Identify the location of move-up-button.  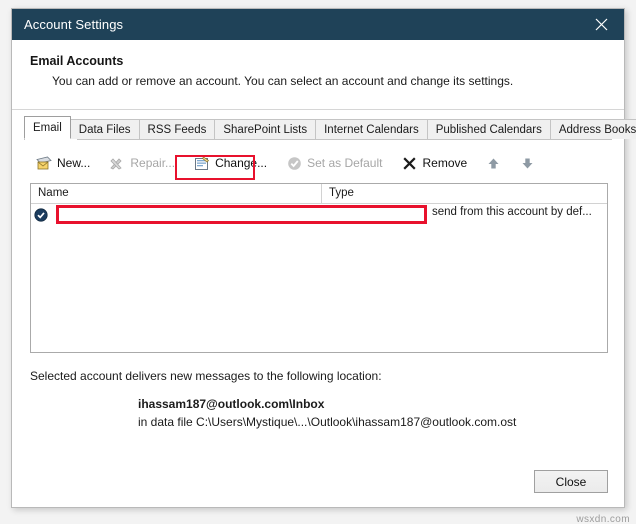
(496, 163).